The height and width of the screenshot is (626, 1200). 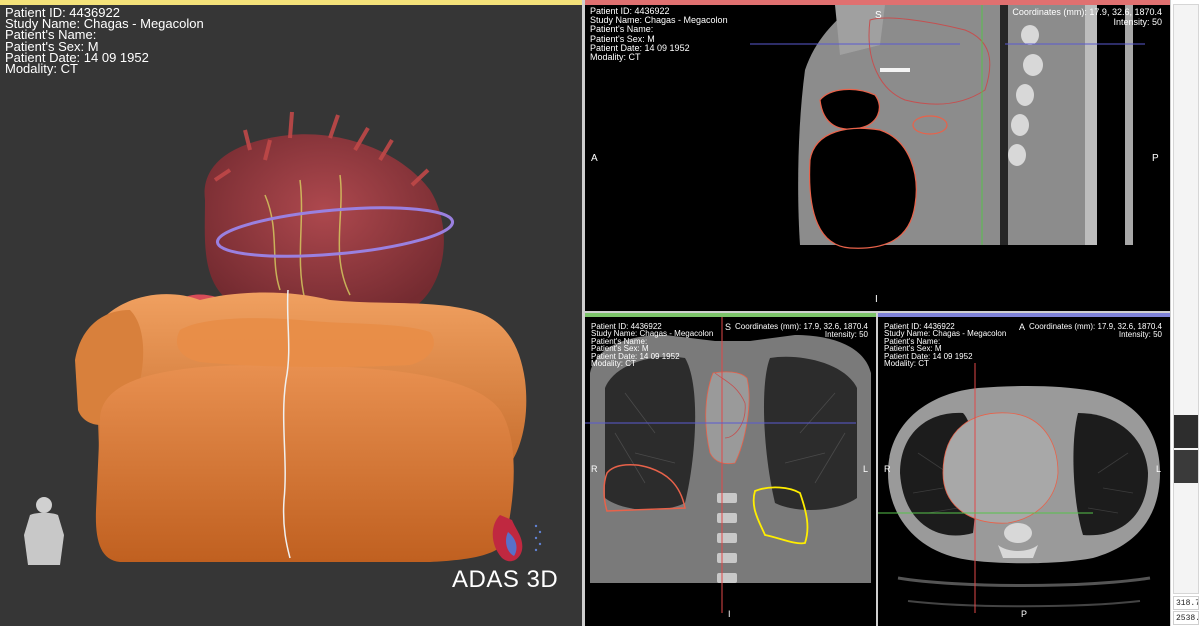 What do you see at coordinates (1155, 158) in the screenshot?
I see `orientation-right: P` at bounding box center [1155, 158].